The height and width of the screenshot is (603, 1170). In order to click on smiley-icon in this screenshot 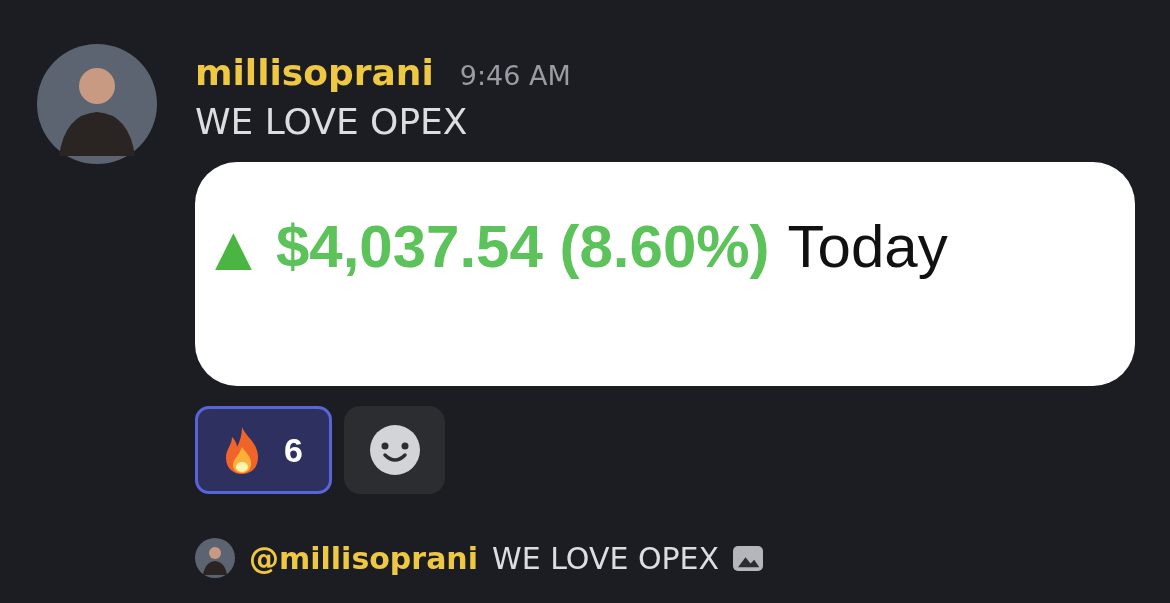, I will do `click(394, 450)`.